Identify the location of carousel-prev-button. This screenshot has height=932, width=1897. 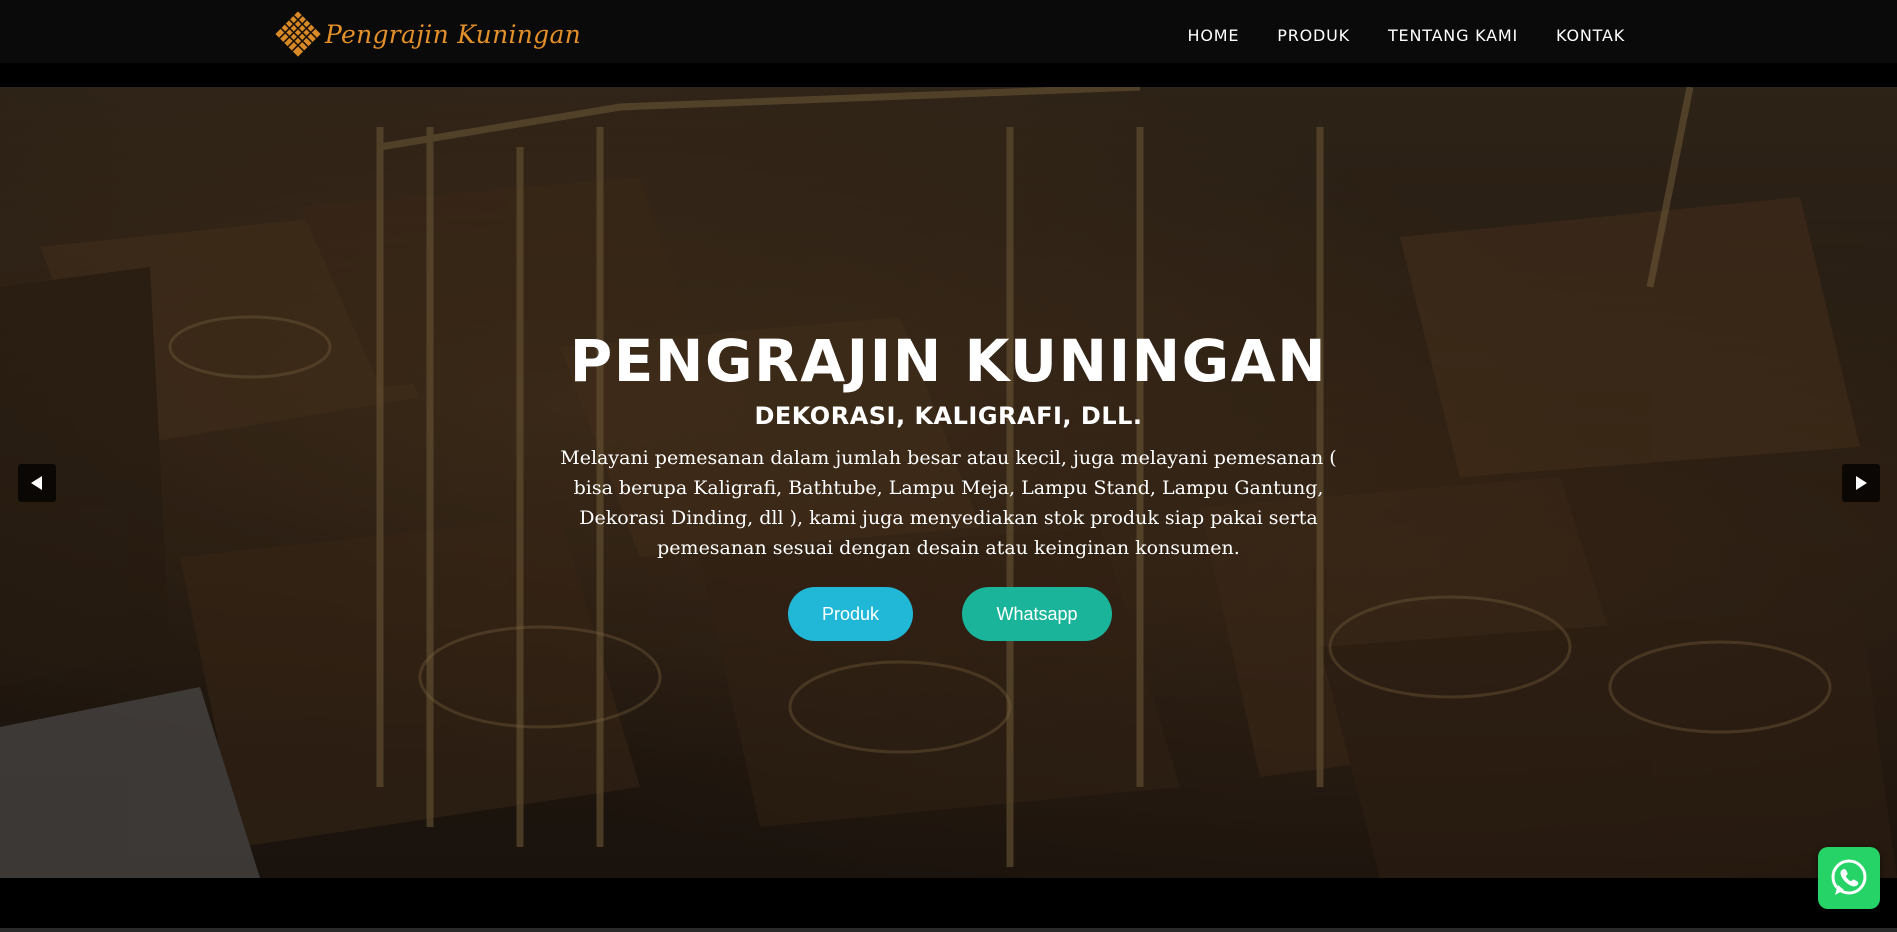
(37, 483).